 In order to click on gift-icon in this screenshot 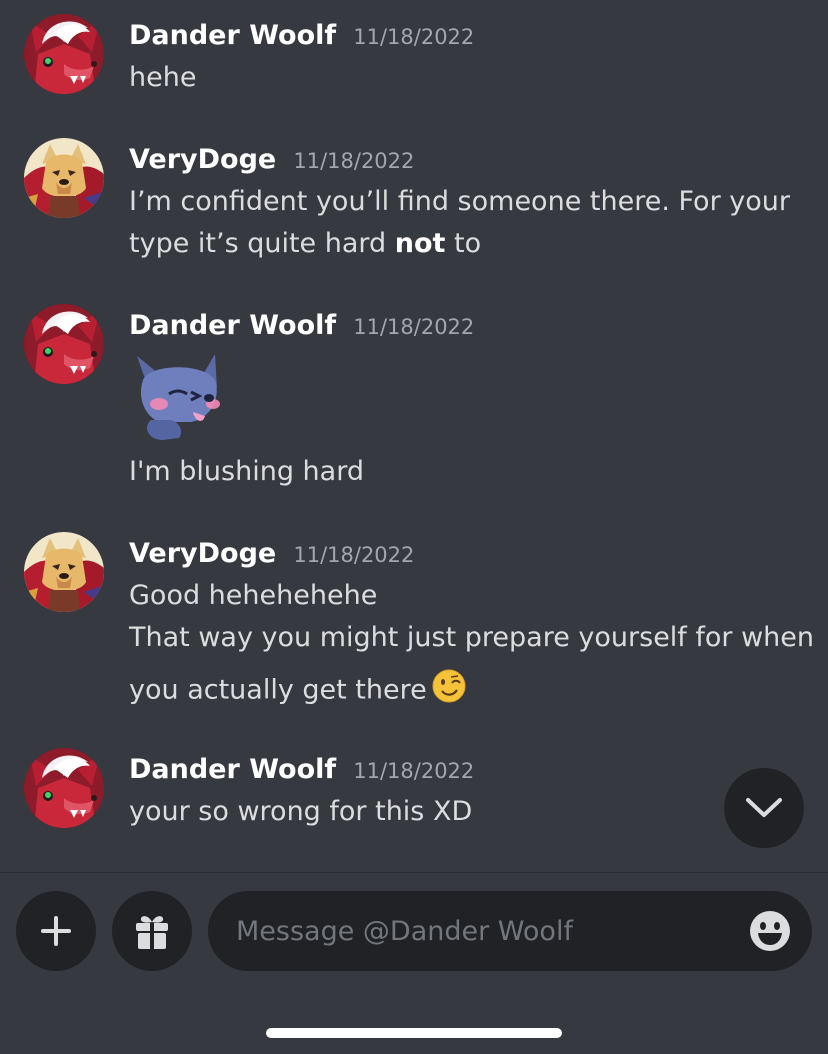, I will do `click(152, 932)`.